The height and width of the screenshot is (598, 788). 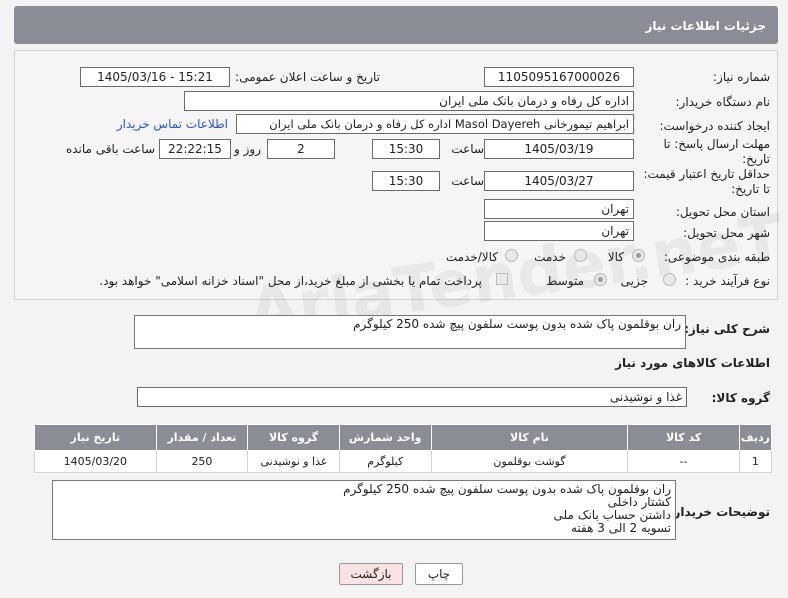 I want to click on category-radio-service, so click(x=580, y=255).